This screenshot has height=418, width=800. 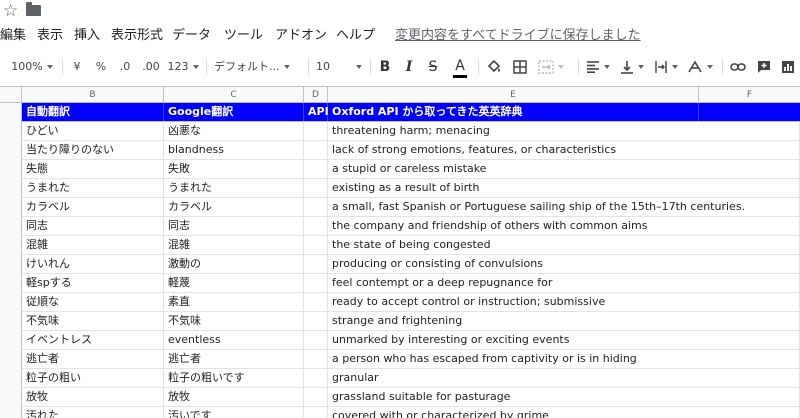 What do you see at coordinates (93, 283) in the screenshot?
I see `table-cell: 軽spする` at bounding box center [93, 283].